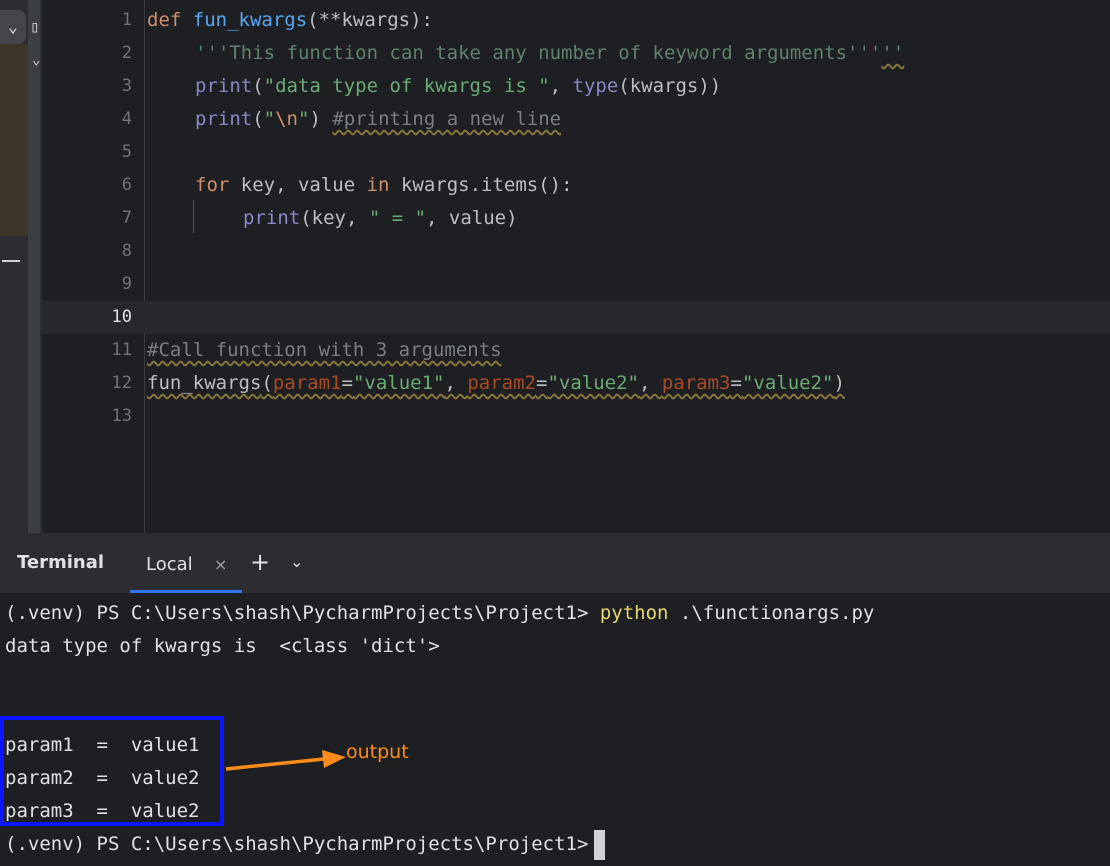  Describe the element at coordinates (126, 185) in the screenshot. I see `line-number: 6` at that location.